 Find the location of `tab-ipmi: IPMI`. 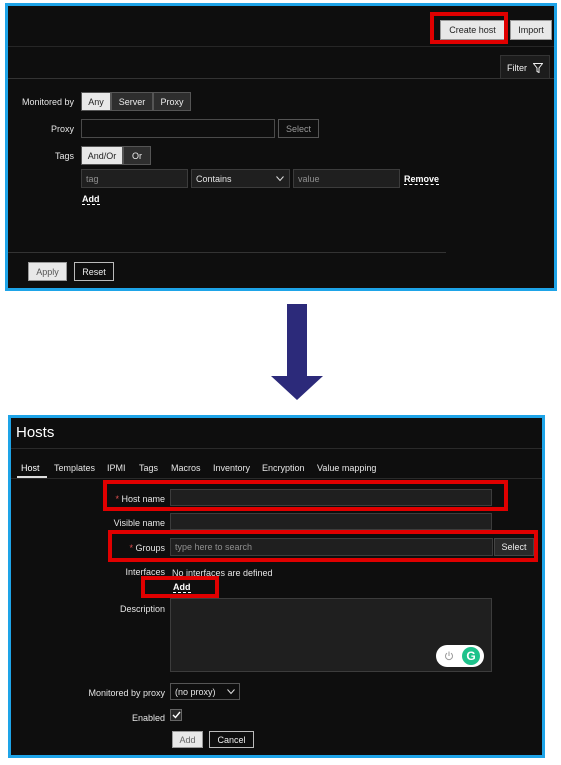

tab-ipmi: IPMI is located at coordinates (116, 468).